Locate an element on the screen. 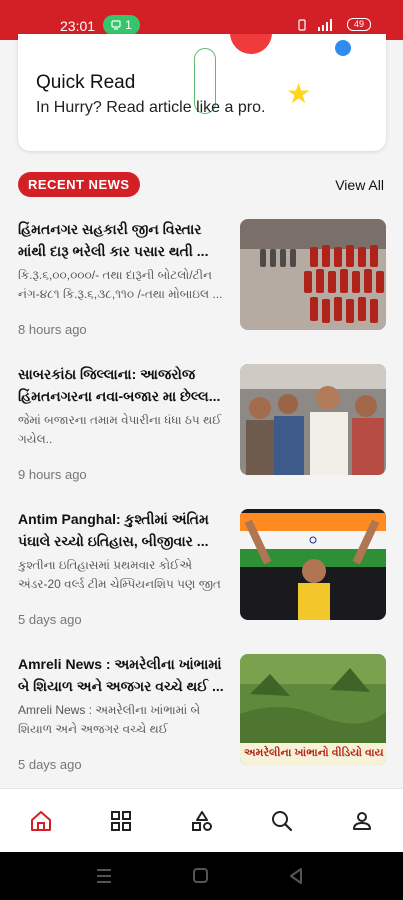 The height and width of the screenshot is (900, 403). recents-icon is located at coordinates (104, 876).